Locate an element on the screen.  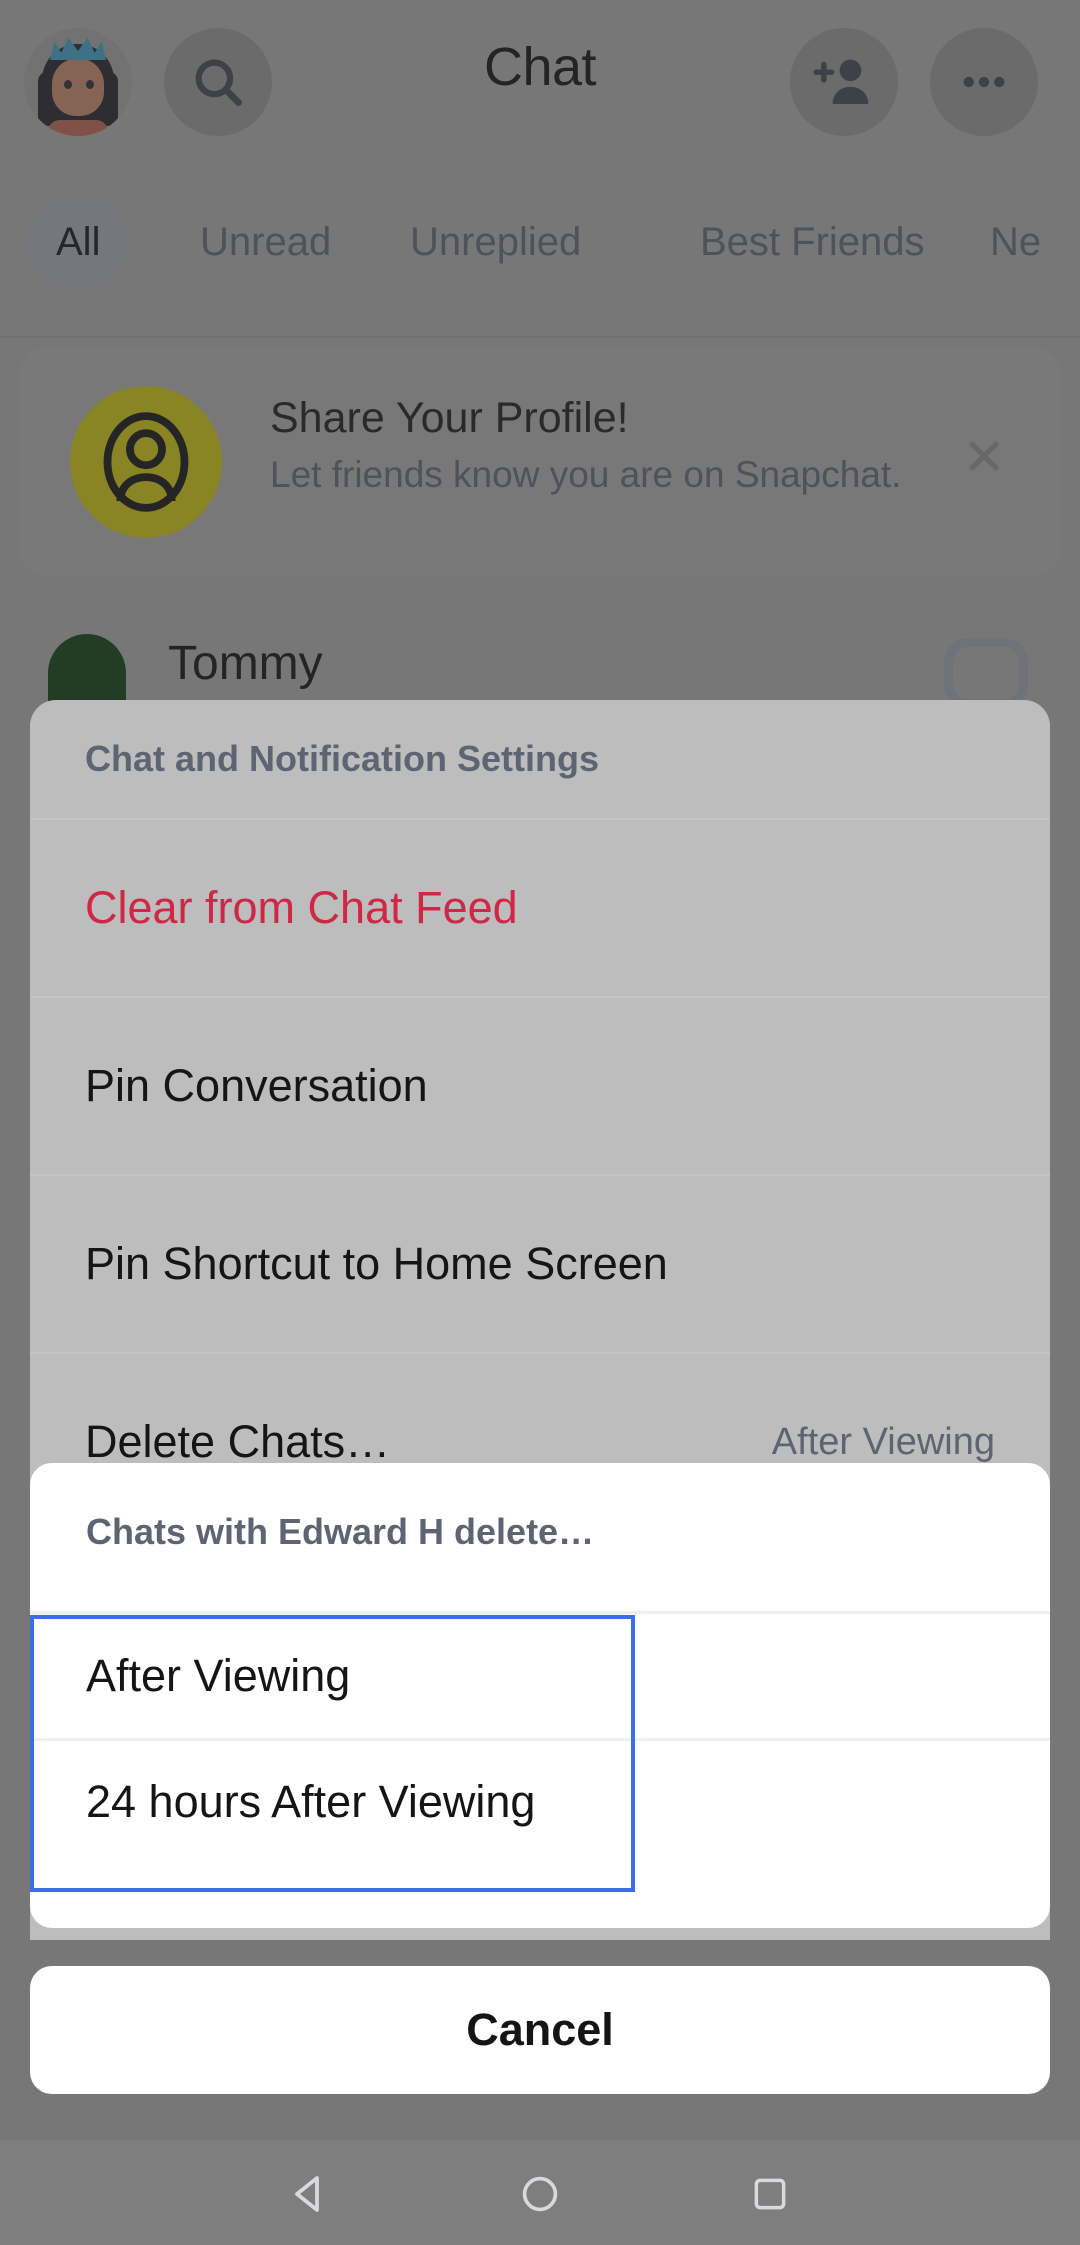
more-options-icon is located at coordinates (984, 82).